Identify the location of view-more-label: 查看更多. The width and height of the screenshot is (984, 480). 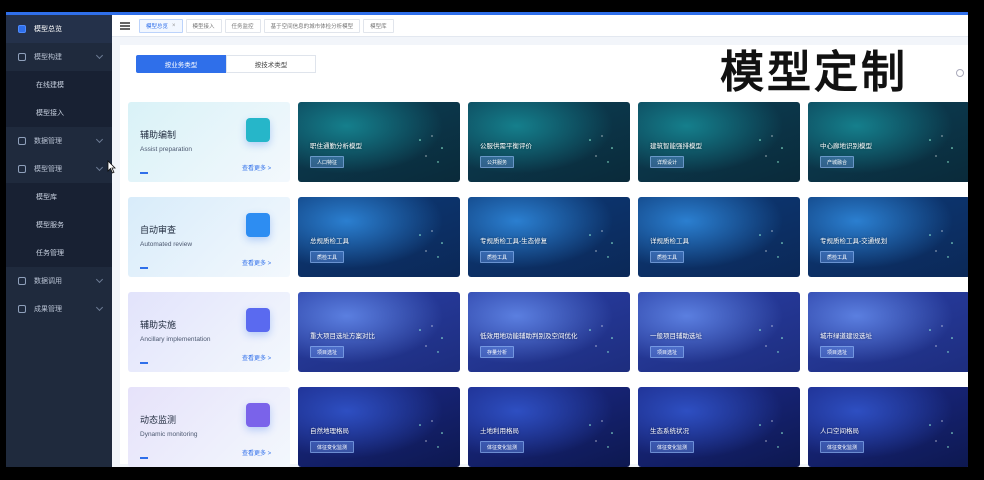
(254, 264).